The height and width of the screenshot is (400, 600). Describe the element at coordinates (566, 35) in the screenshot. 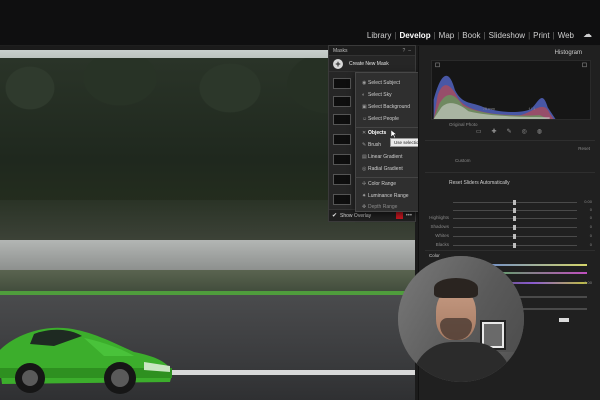

I see `module-web: Web` at that location.